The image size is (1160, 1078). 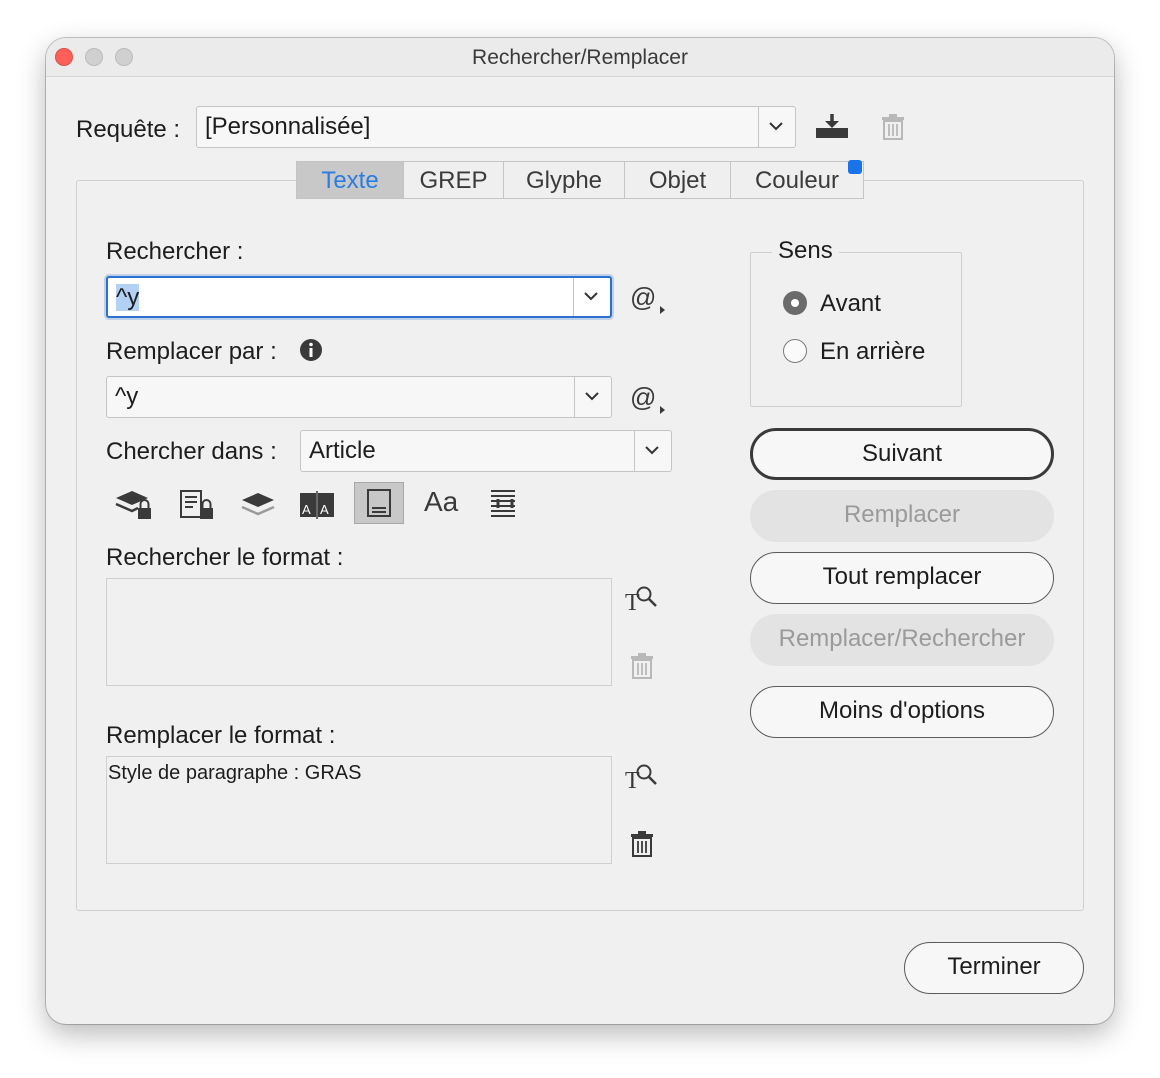 I want to click on tab-glyphe: Glyphe, so click(x=564, y=180).